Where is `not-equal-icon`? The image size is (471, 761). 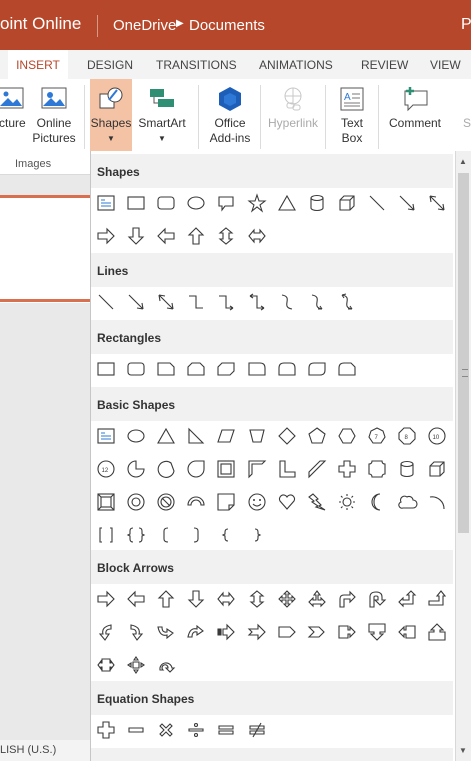
not-equal-icon is located at coordinates (257, 730).